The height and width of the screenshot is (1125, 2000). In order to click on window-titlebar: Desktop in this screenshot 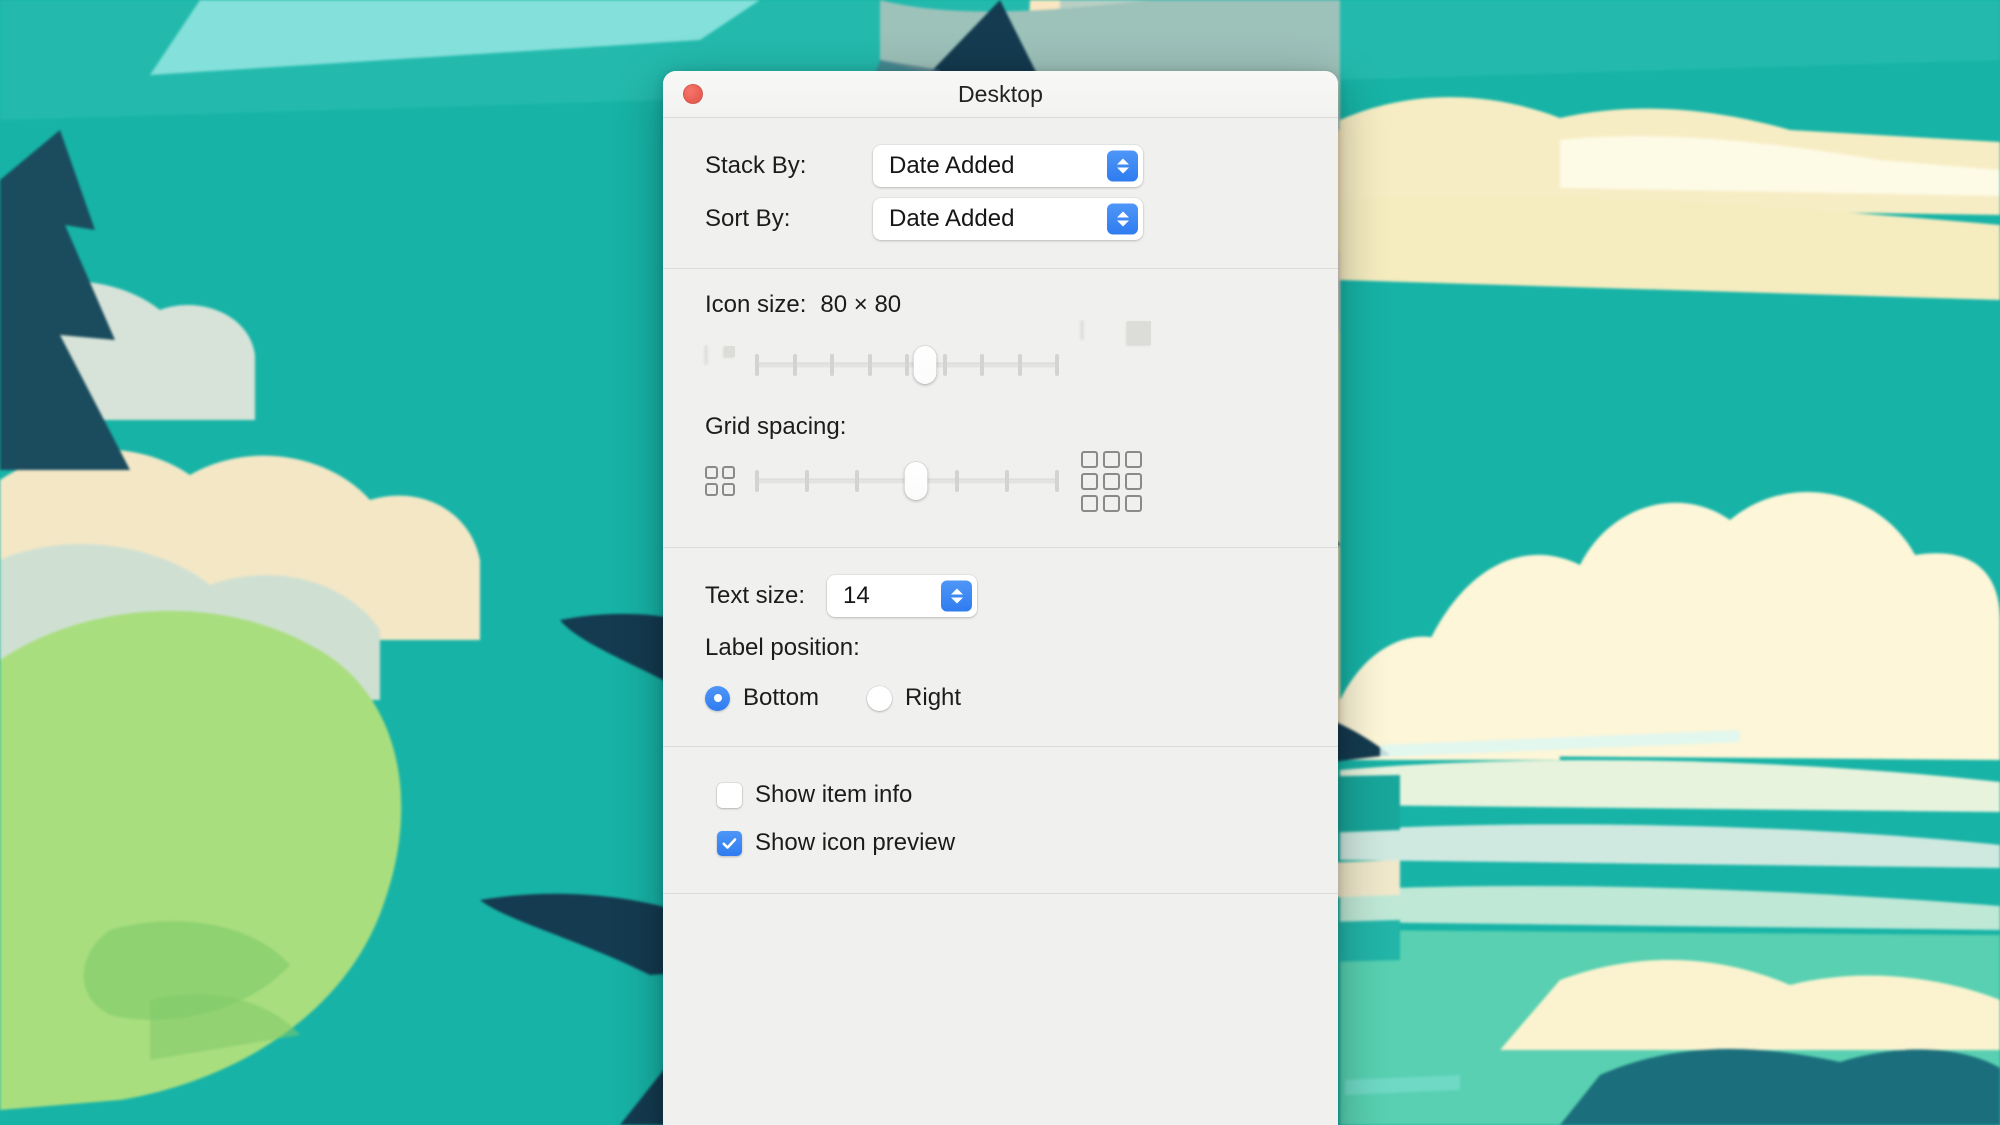, I will do `click(1000, 94)`.